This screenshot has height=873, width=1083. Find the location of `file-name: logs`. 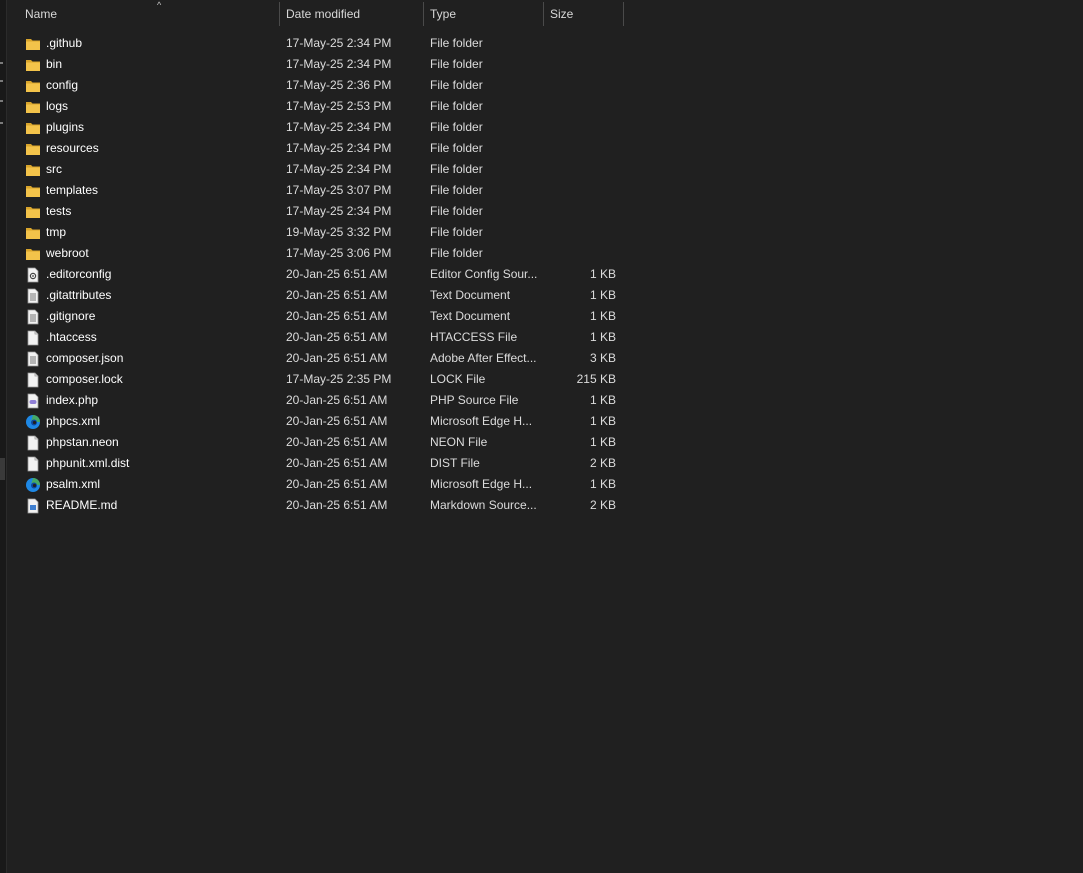

file-name: logs is located at coordinates (57, 106).